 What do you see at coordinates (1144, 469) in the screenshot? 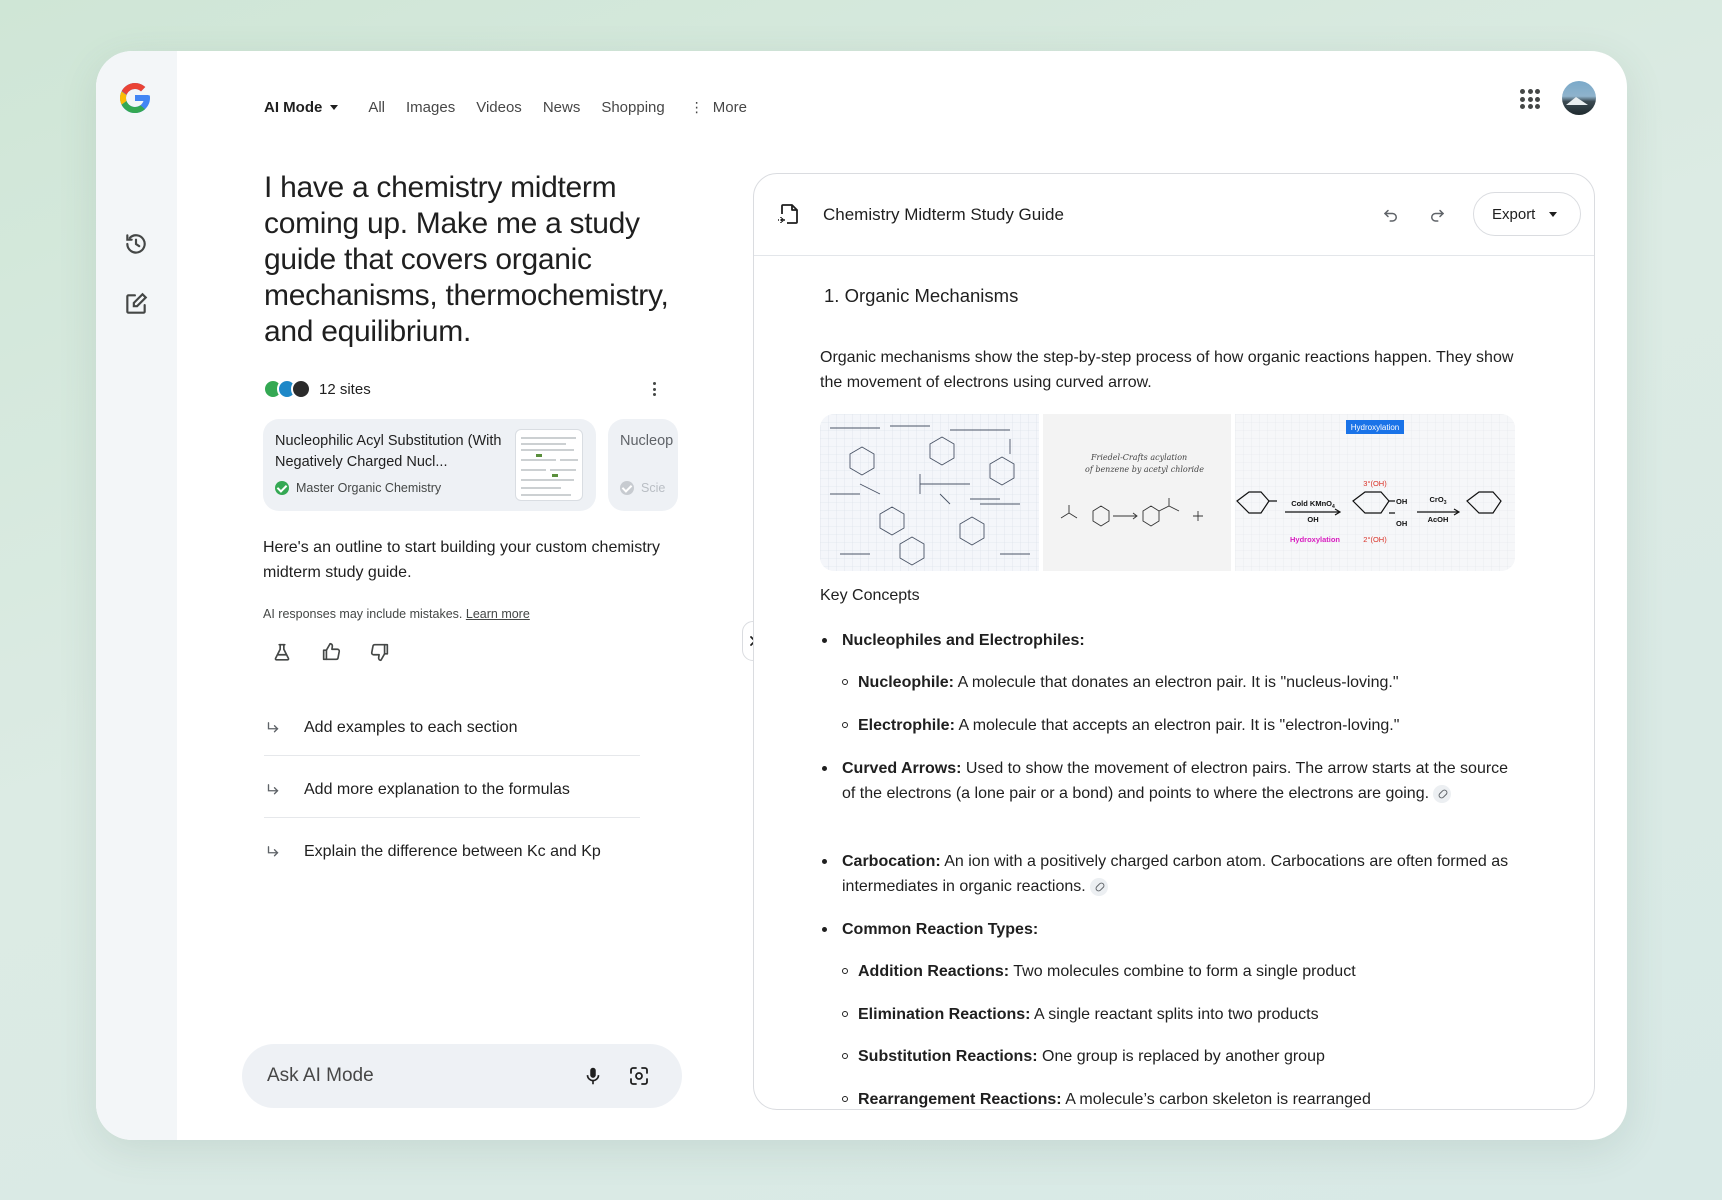
I see `svg-text: of benzene by acetyl chloride` at bounding box center [1144, 469].